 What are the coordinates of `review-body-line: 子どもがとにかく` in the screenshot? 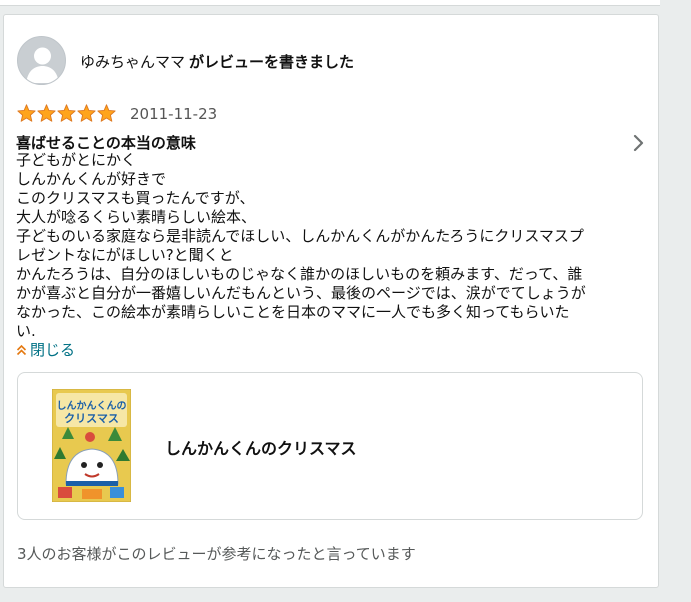 It's located at (76, 160).